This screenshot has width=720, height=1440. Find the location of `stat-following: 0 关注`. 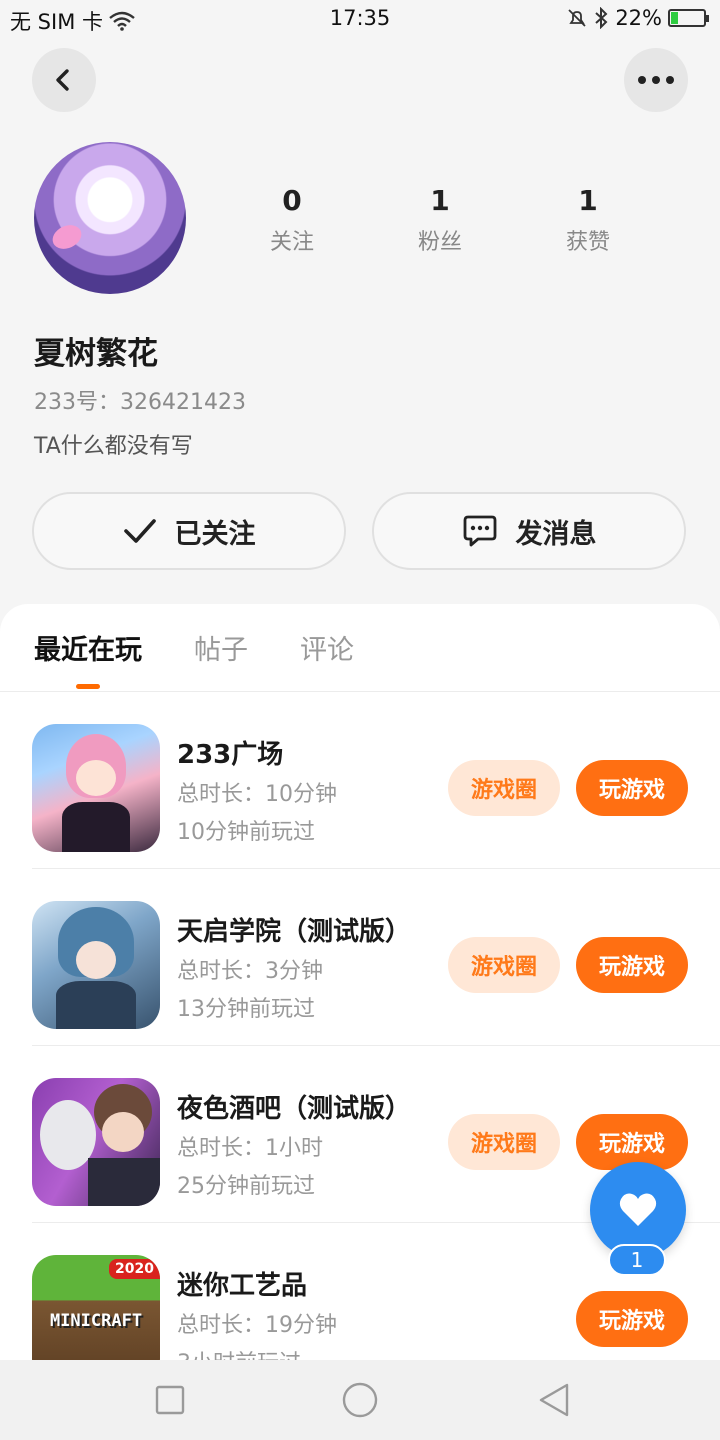

stat-following: 0 关注 is located at coordinates (292, 220).